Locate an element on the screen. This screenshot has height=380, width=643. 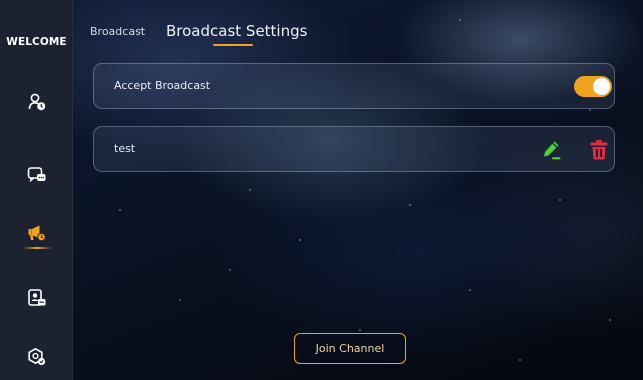
edit-channel-button is located at coordinates (552, 150).